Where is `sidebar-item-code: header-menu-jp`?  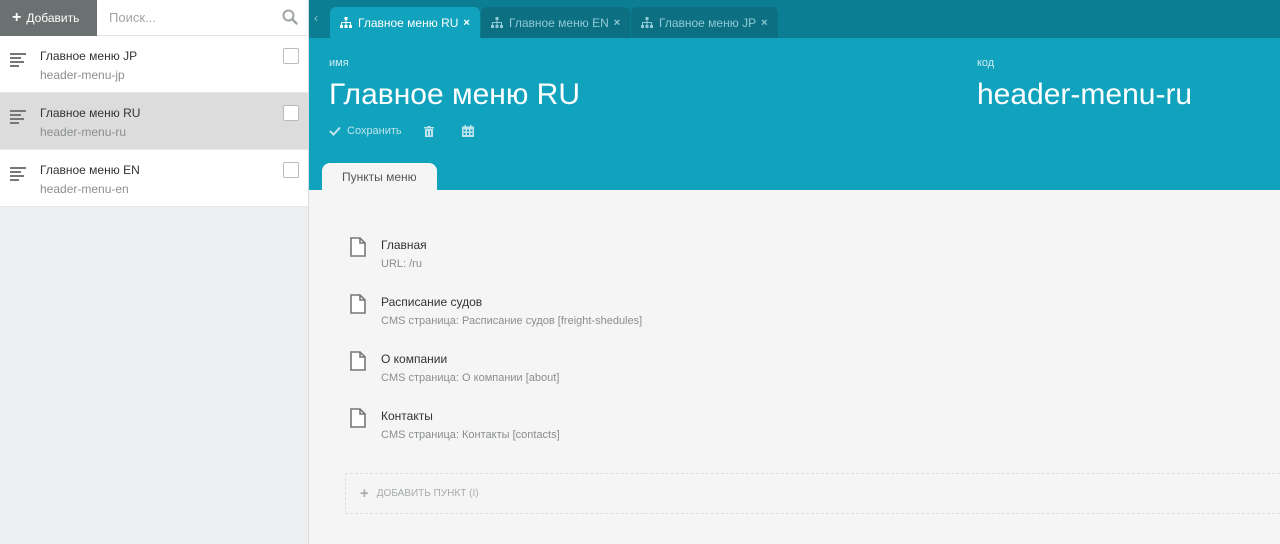 sidebar-item-code: header-menu-jp is located at coordinates (82, 75).